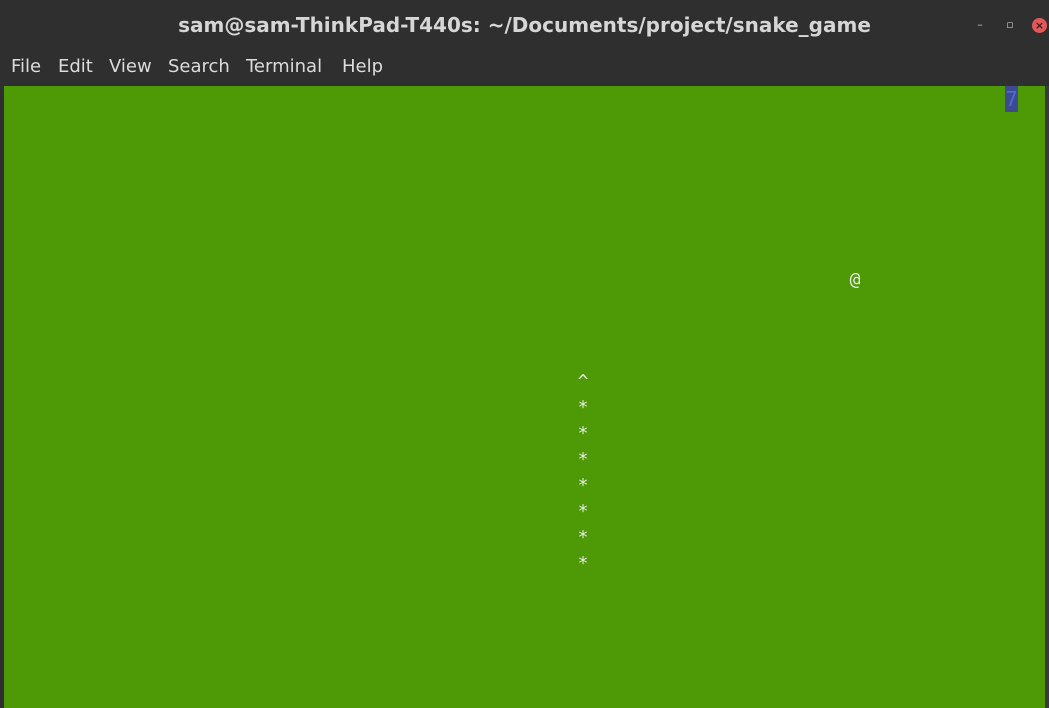 The height and width of the screenshot is (708, 1049). I want to click on snake-food: @, so click(855, 279).